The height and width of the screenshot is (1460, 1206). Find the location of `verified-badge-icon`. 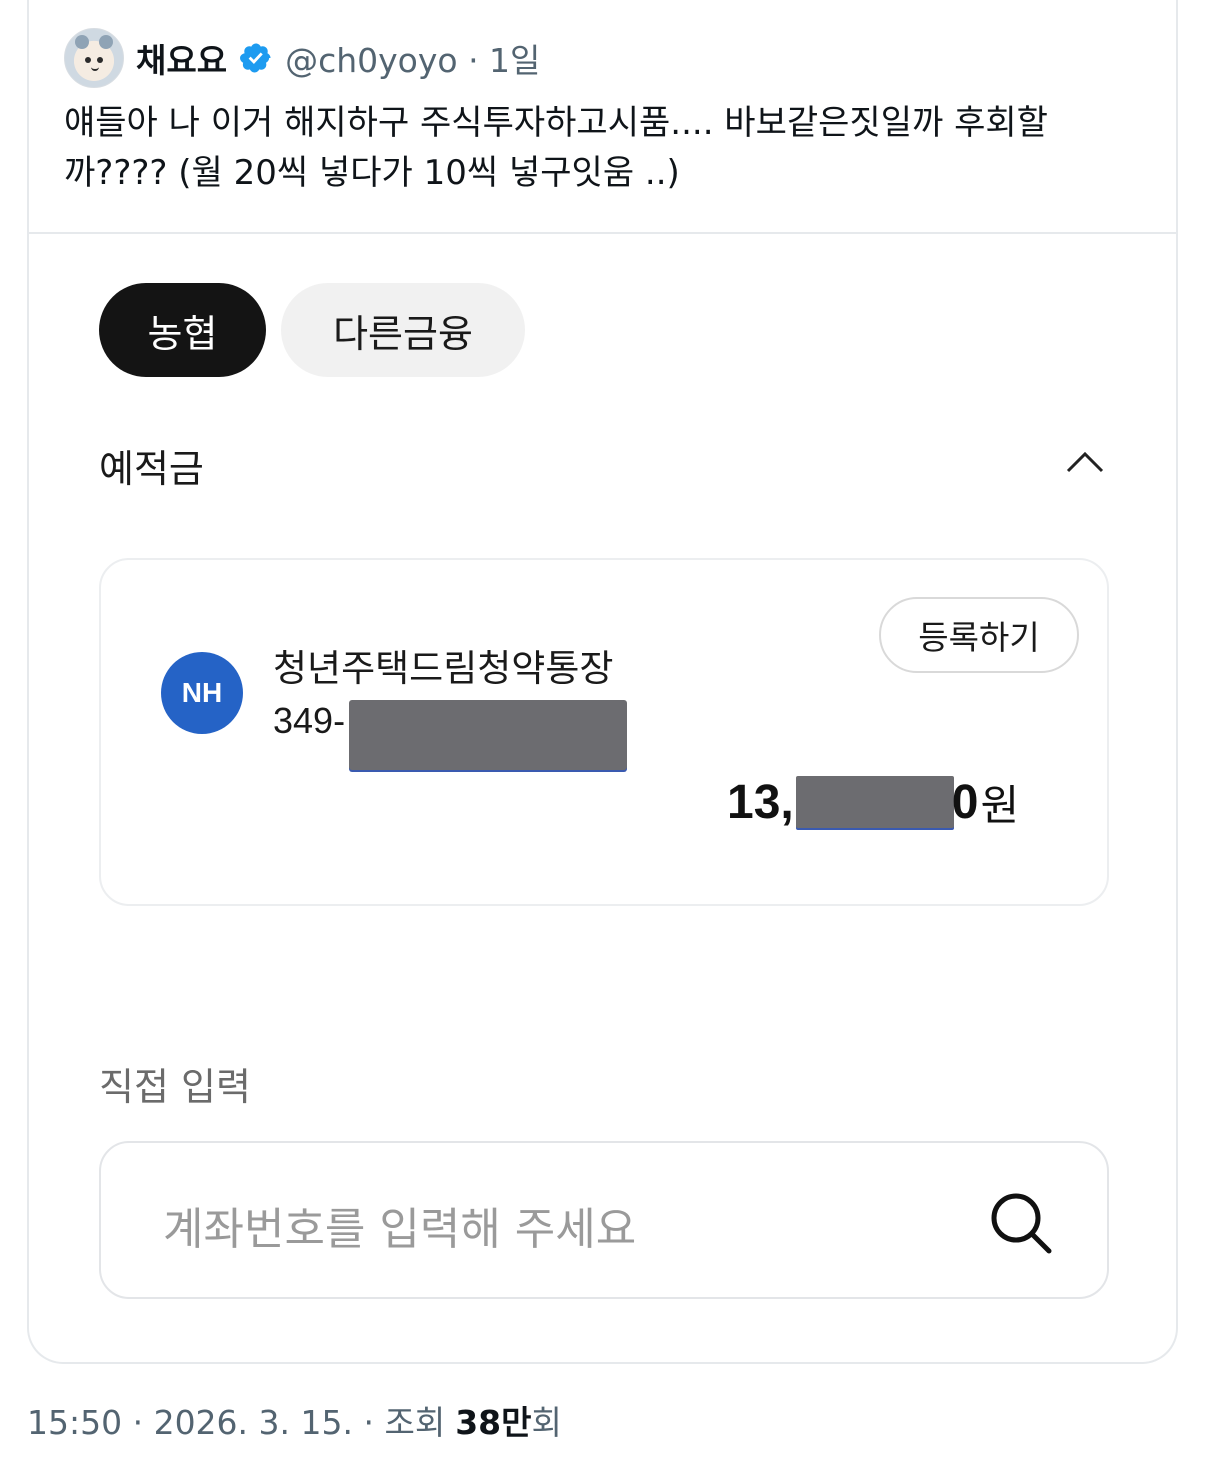

verified-badge-icon is located at coordinates (255, 58).